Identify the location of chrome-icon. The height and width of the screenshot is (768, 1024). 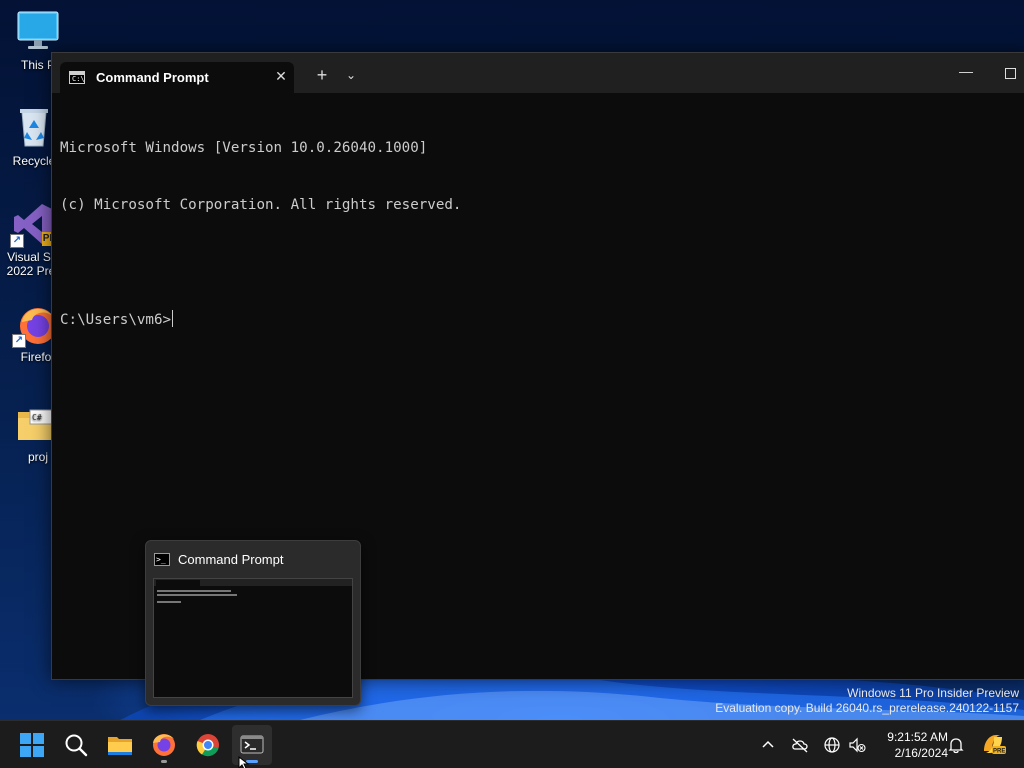
(207, 745).